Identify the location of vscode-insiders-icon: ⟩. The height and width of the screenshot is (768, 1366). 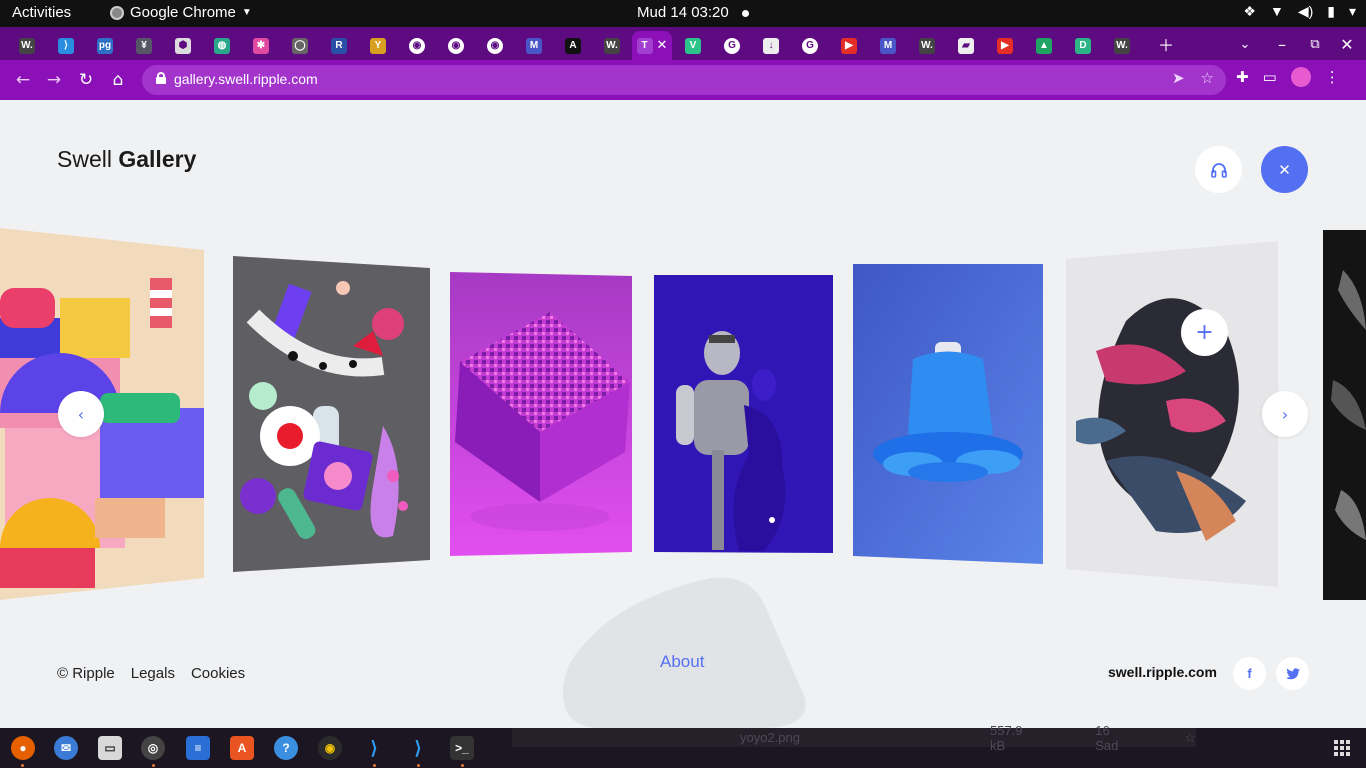
(418, 748).